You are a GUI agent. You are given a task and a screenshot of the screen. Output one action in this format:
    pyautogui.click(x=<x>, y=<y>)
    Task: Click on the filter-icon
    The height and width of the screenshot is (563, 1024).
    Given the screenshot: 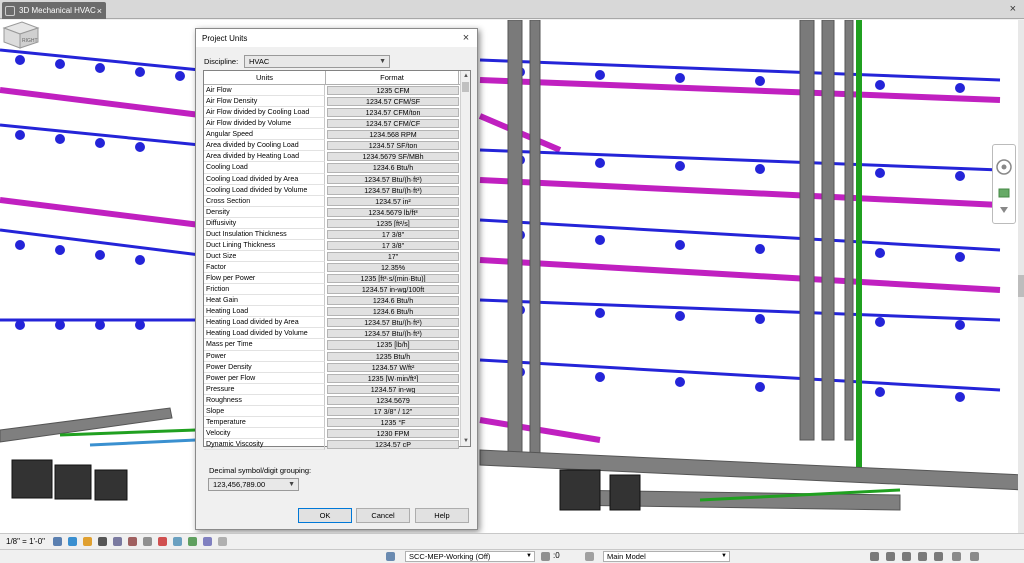 What is the action you would take?
    pyautogui.click(x=956, y=556)
    